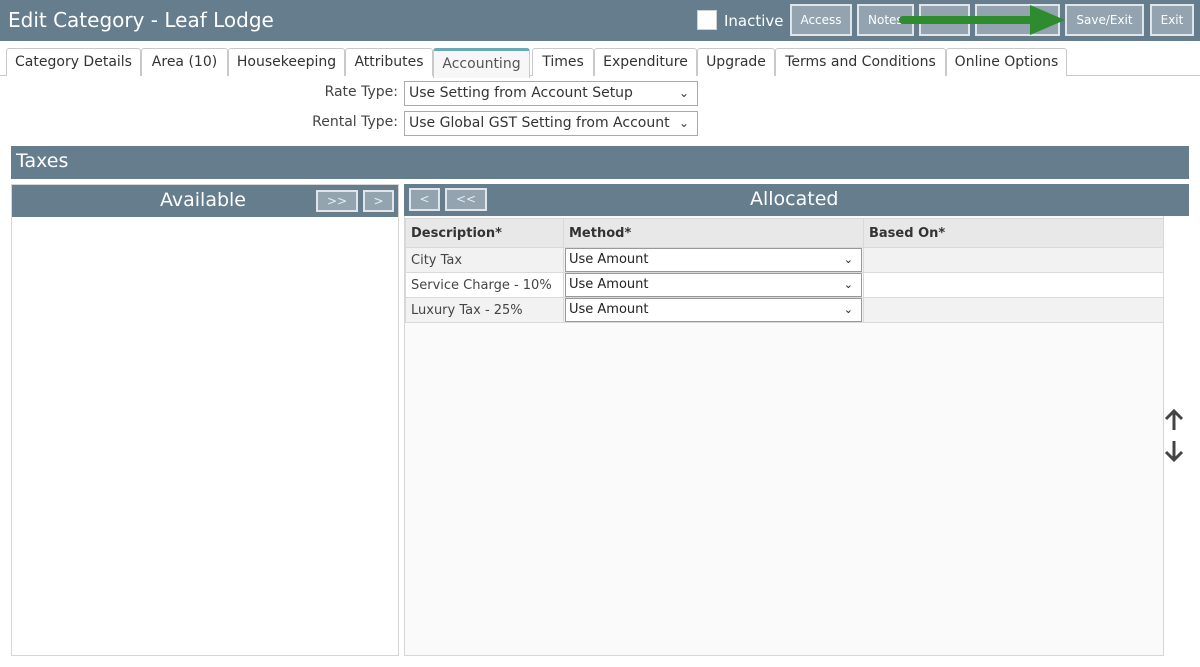  What do you see at coordinates (1172, 20) in the screenshot?
I see `exit-button: Exit` at bounding box center [1172, 20].